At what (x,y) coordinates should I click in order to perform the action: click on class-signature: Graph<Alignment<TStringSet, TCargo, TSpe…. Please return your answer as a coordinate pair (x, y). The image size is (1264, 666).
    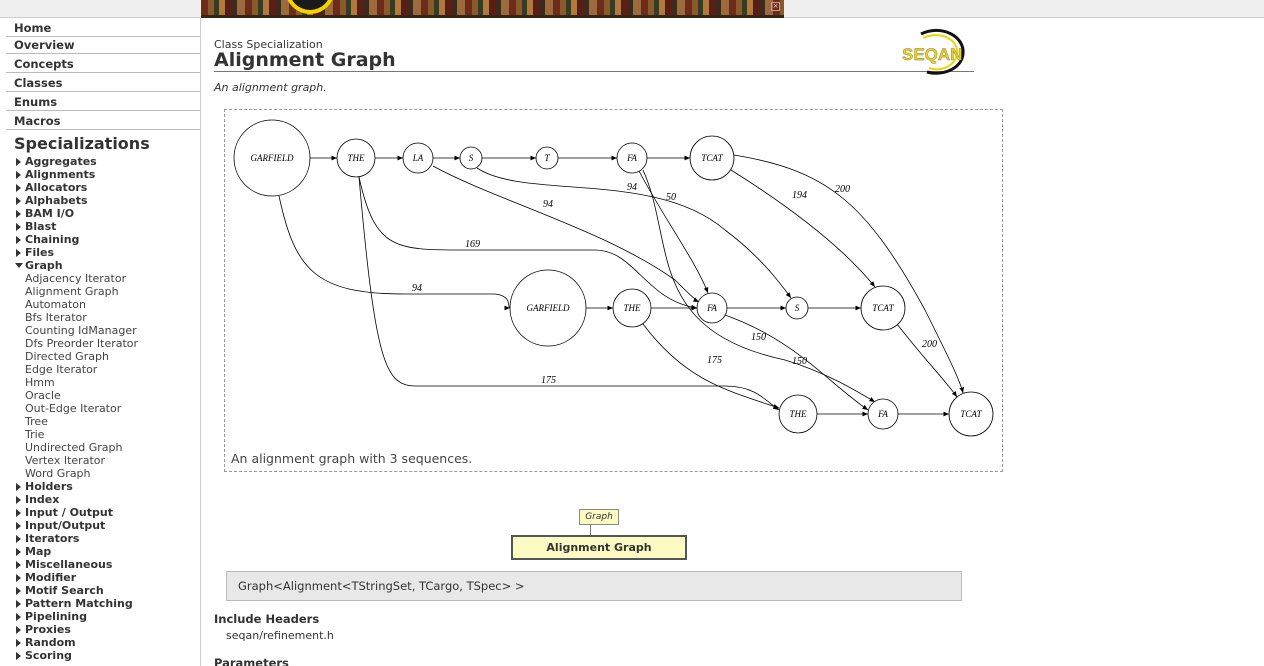
    Looking at the image, I should click on (594, 586).